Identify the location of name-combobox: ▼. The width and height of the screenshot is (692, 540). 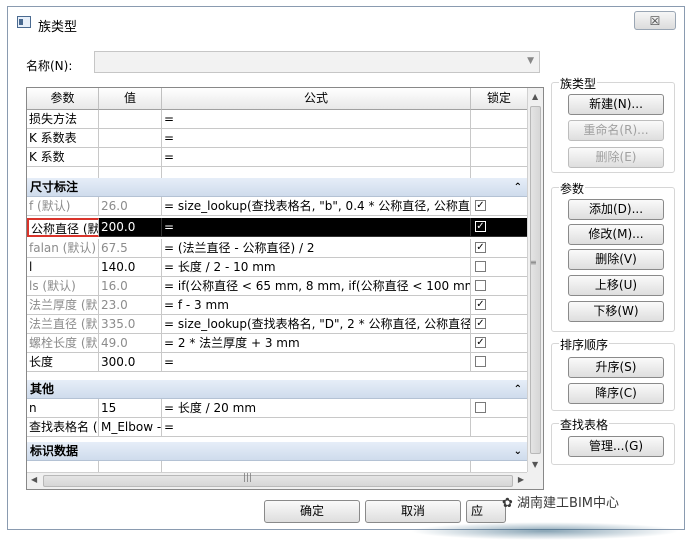
(317, 62).